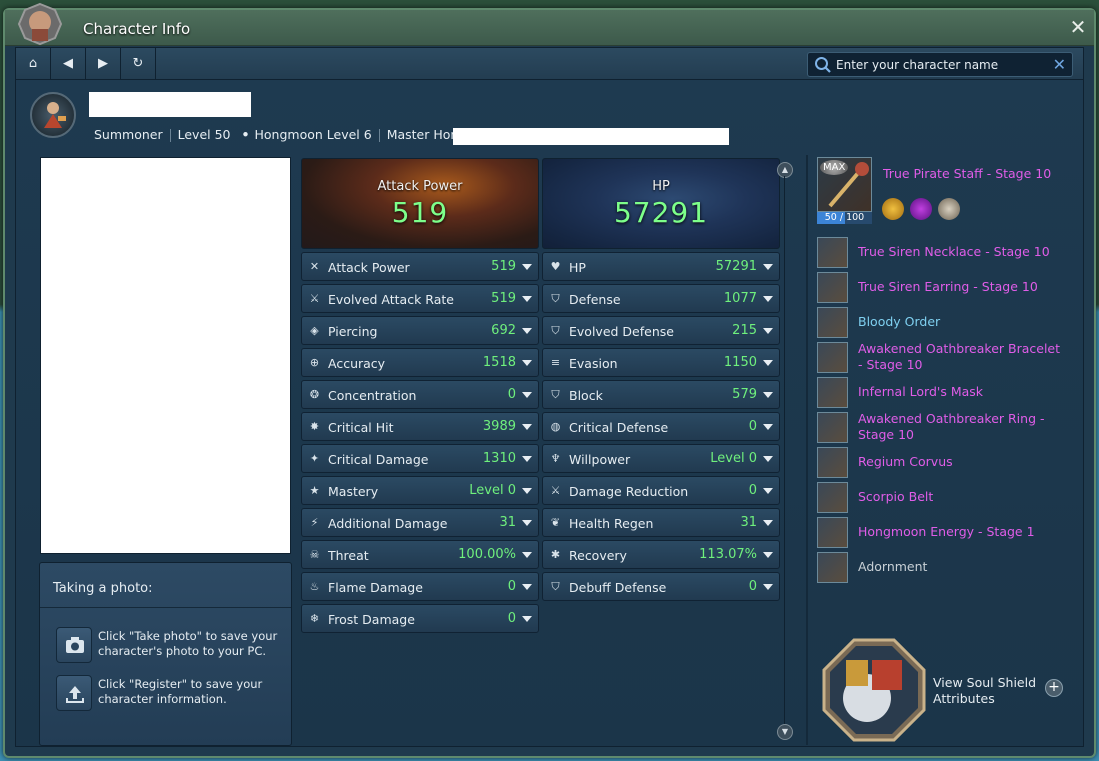 This screenshot has height=761, width=1099. I want to click on stat-row: ⛉ Evolved Defense 215, so click(661, 330).